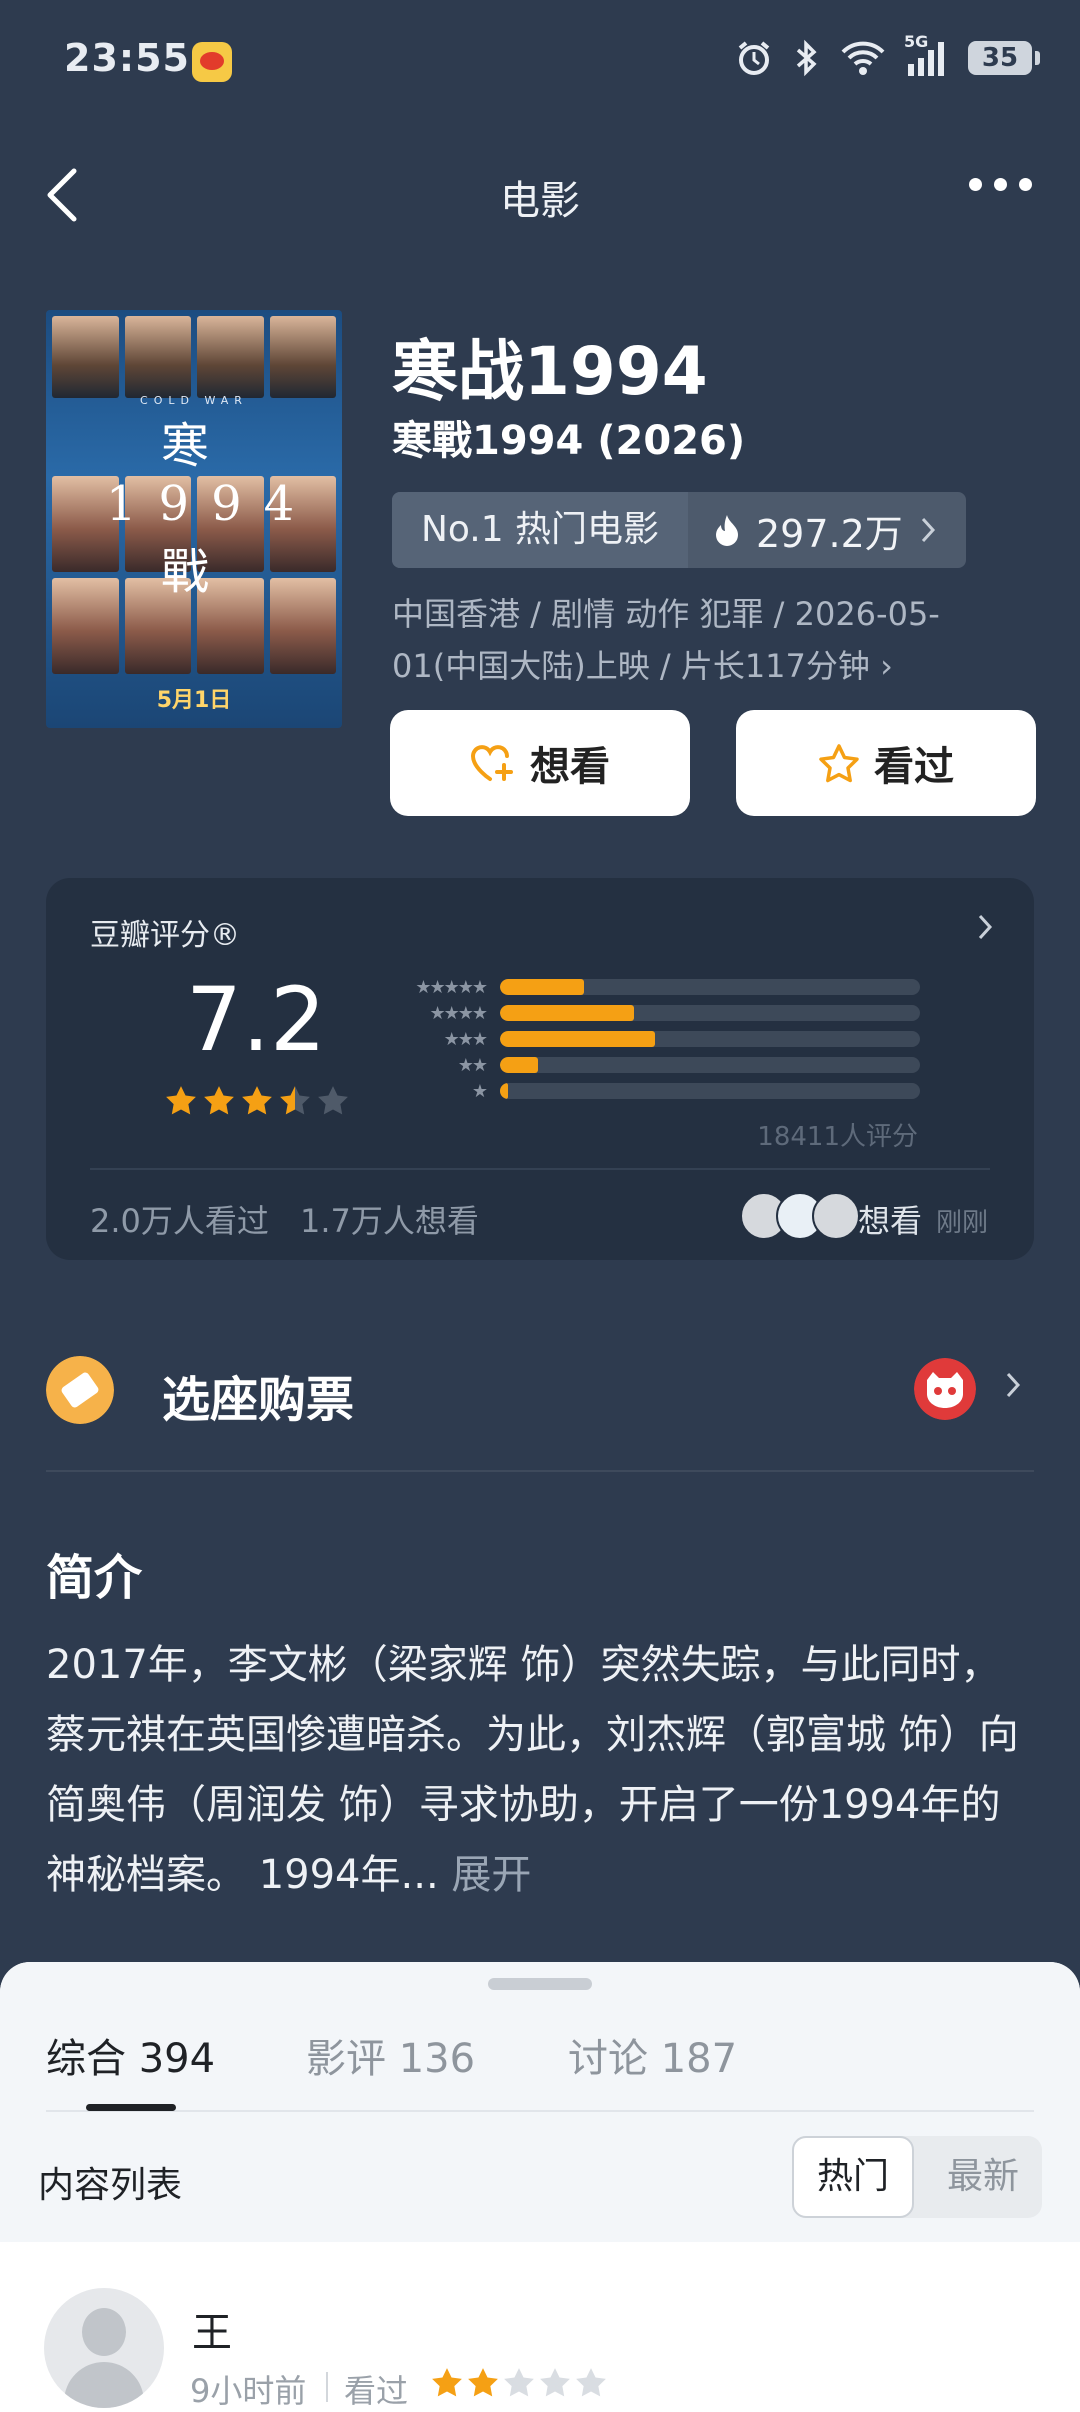 The height and width of the screenshot is (2412, 1080). What do you see at coordinates (458, 1013) in the screenshot?
I see `rating-bar-stars: ★★★★` at bounding box center [458, 1013].